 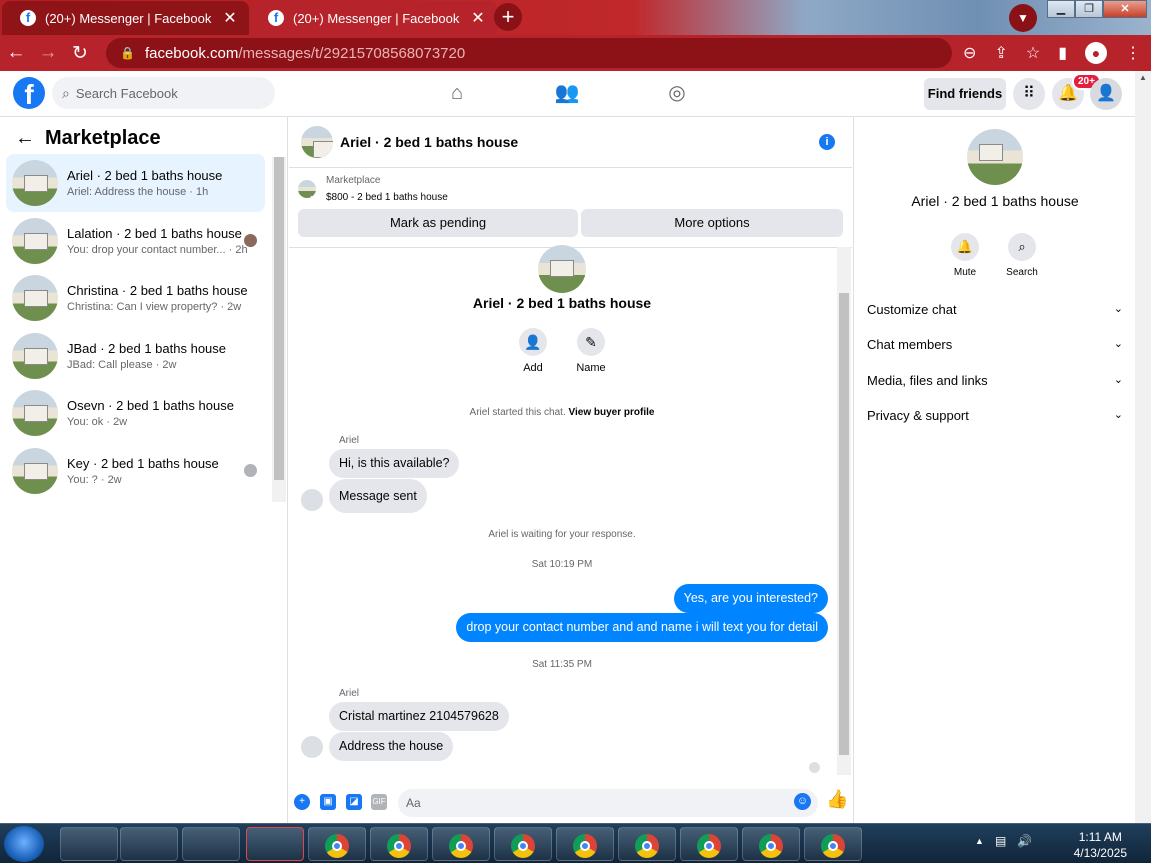 What do you see at coordinates (429, 142) in the screenshot?
I see `chat-title: Ariel · 2 bed 1 baths house` at bounding box center [429, 142].